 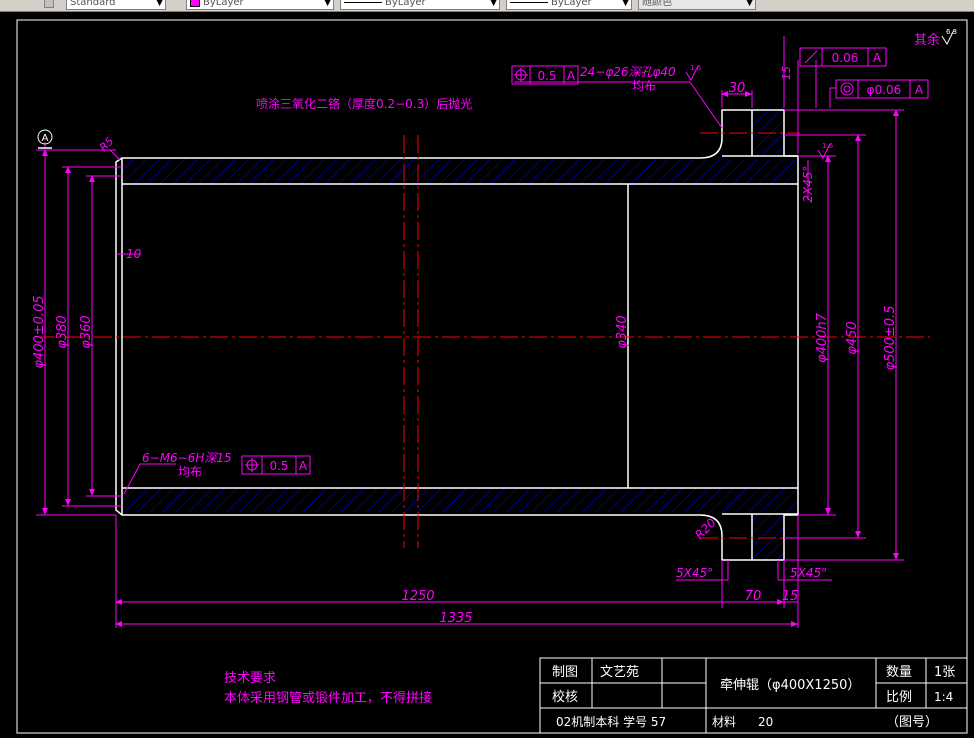 What do you see at coordinates (62, 331) in the screenshot?
I see `dim-d380: φ380` at bounding box center [62, 331].